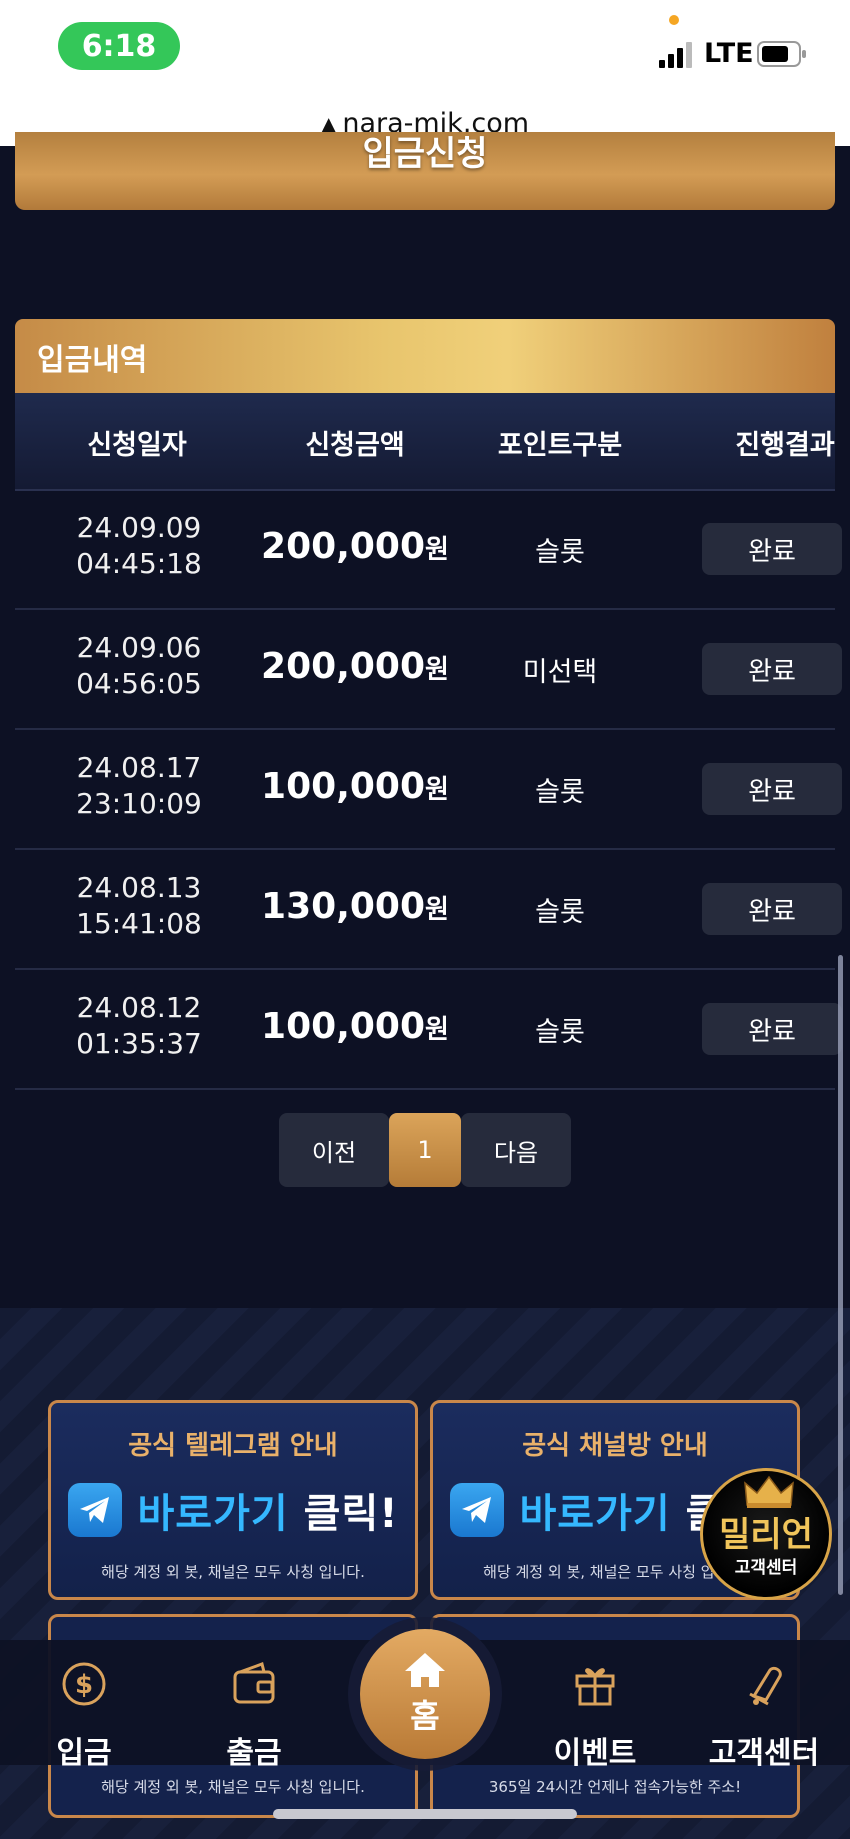  What do you see at coordinates (425, 1670) in the screenshot?
I see `home-icon` at bounding box center [425, 1670].